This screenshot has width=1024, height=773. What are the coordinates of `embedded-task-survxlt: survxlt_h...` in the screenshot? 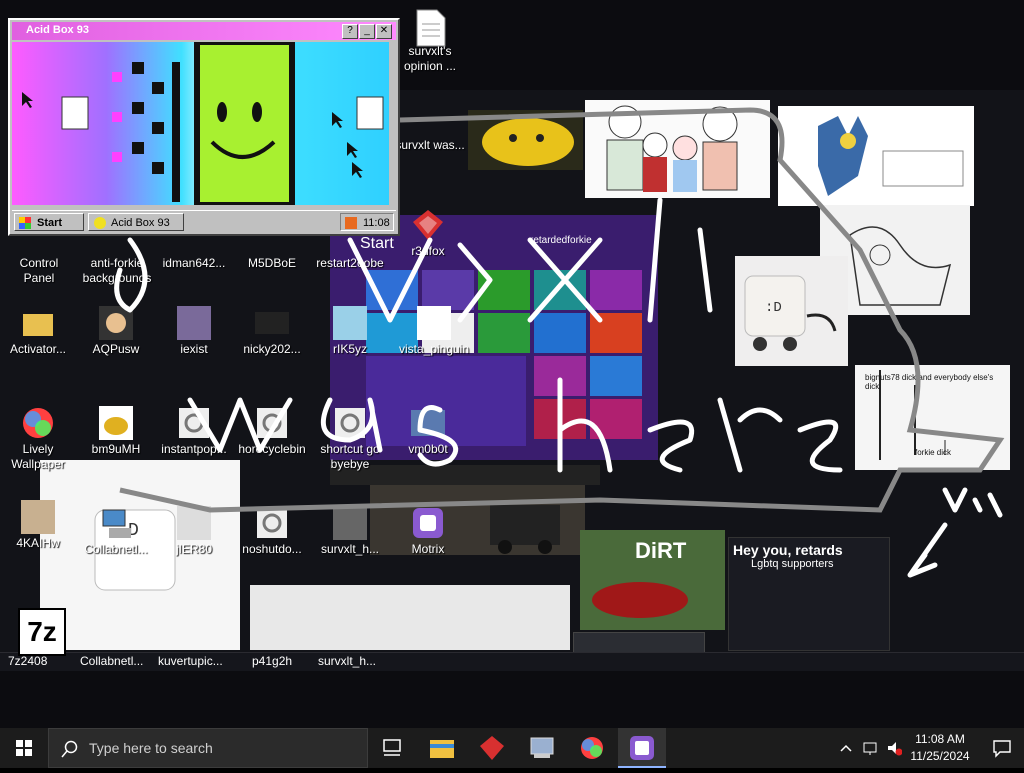 It's located at (347, 661).